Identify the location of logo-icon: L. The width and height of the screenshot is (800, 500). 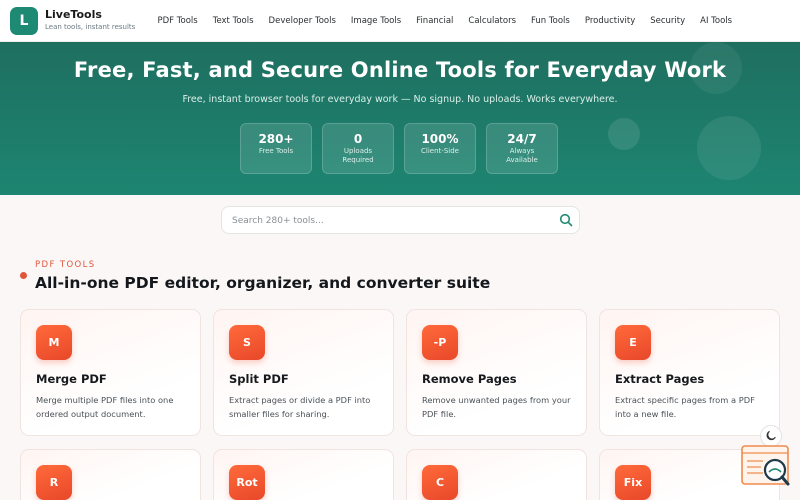
(24, 21).